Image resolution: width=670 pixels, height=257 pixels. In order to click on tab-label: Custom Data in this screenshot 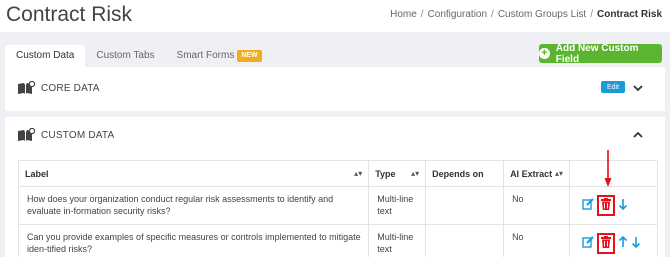, I will do `click(45, 55)`.